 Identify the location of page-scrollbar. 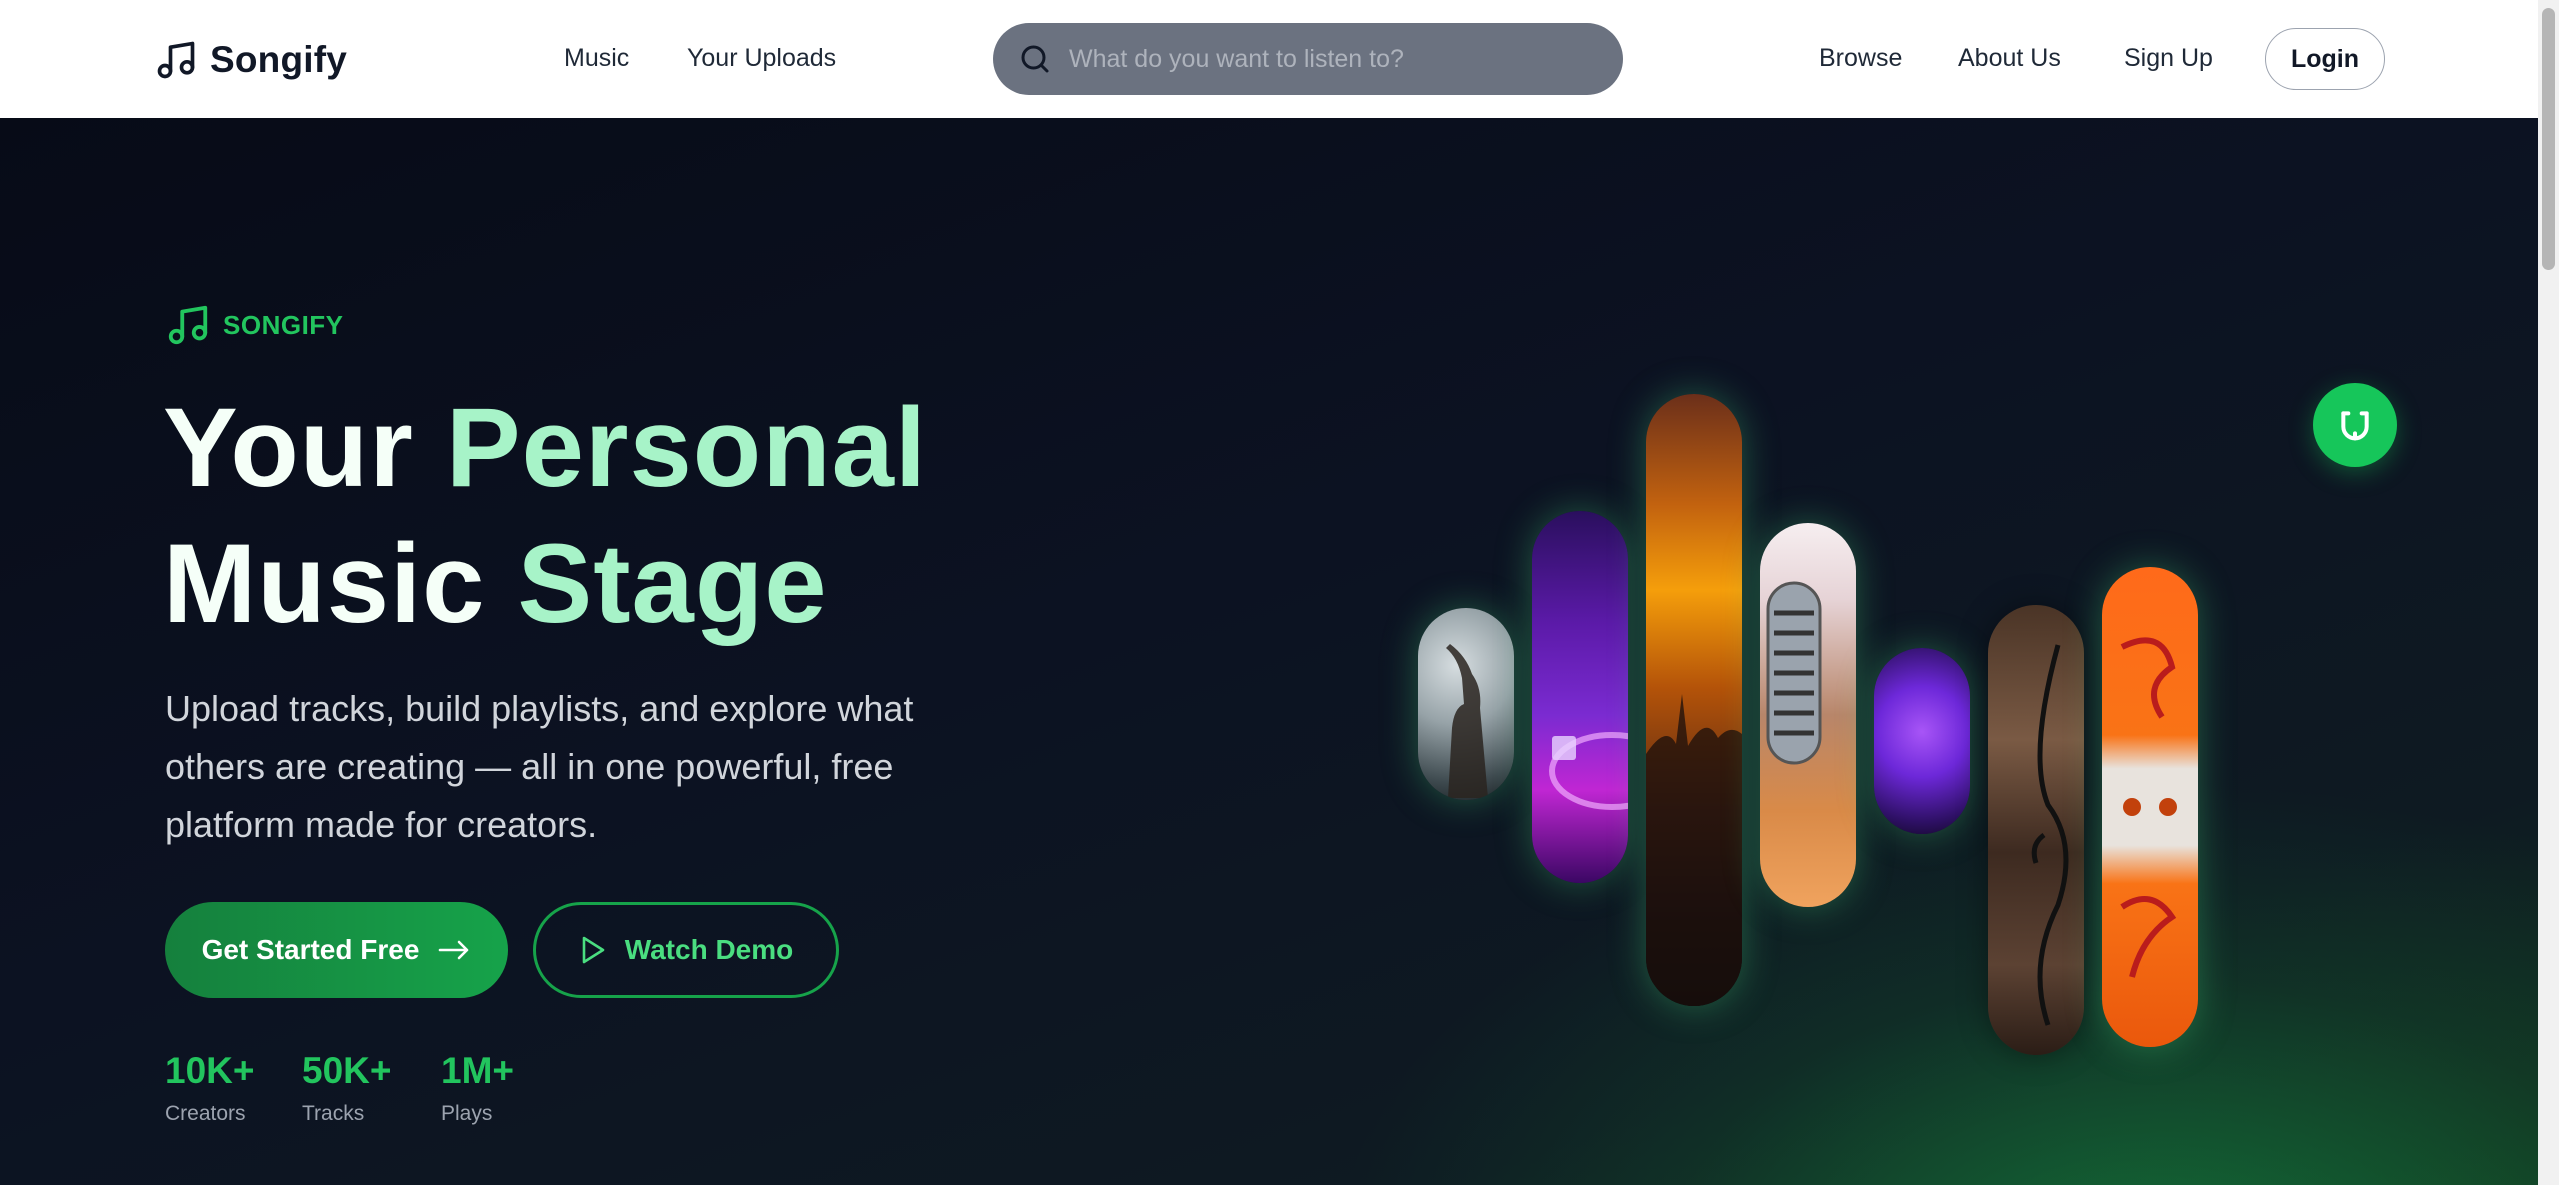
(2548, 592).